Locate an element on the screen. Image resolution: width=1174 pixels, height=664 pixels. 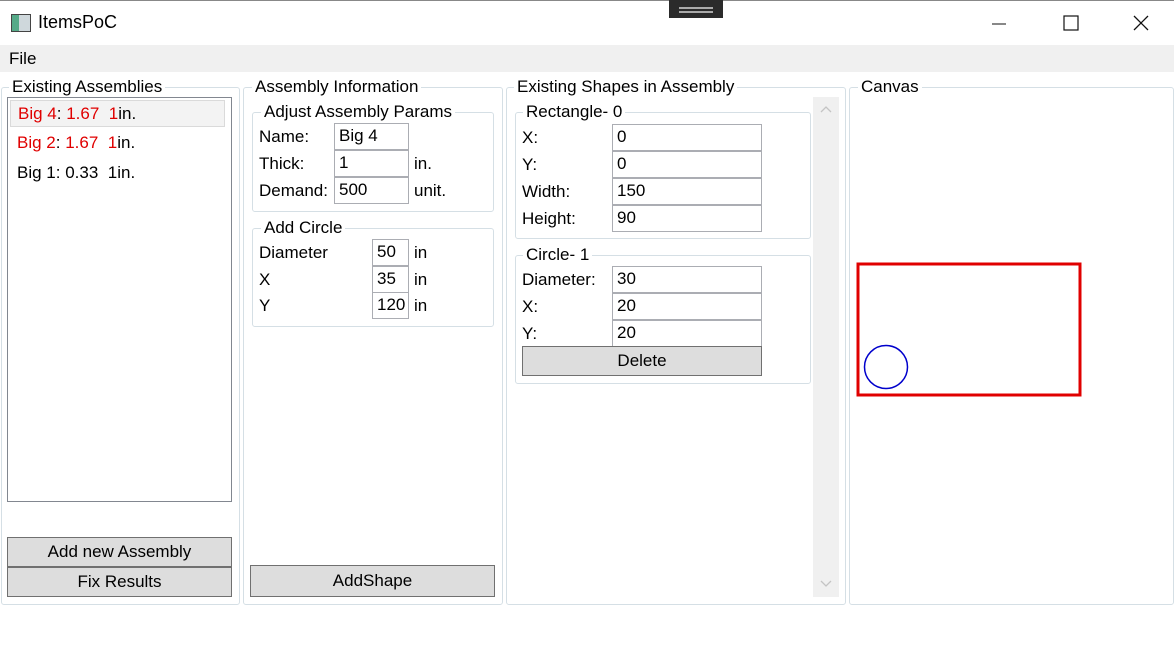
assembly-information-legend: Assembly Information is located at coordinates (337, 87).